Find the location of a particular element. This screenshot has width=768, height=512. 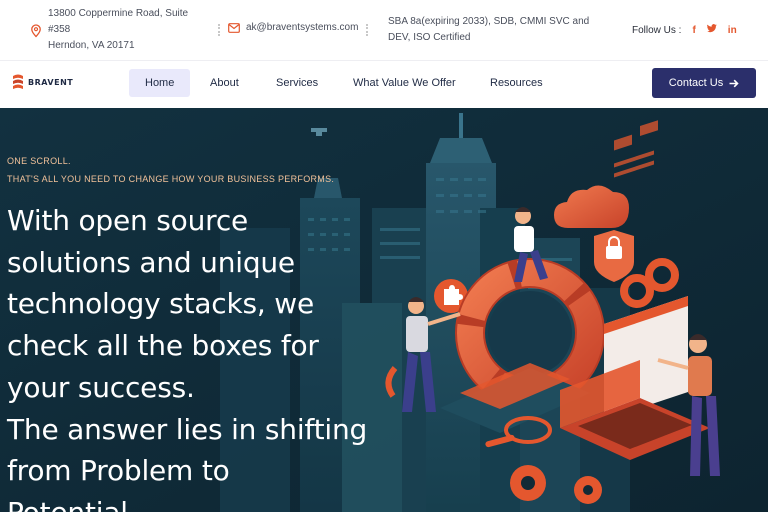

address-line-1: 13800 Coppermine Road, Suite is located at coordinates (118, 13).